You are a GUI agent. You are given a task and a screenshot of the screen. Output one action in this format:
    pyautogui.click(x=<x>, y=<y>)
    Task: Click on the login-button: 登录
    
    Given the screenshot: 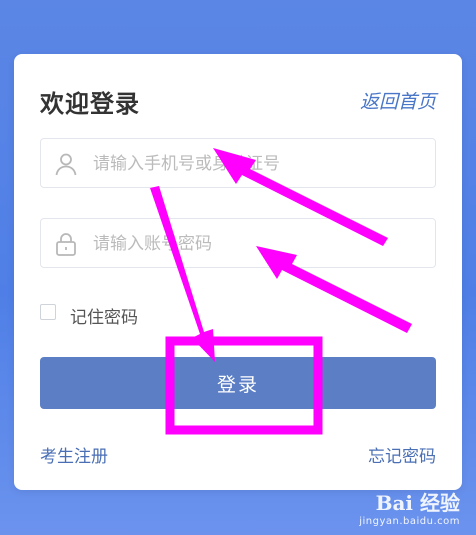 What is the action you would take?
    pyautogui.click(x=238, y=383)
    